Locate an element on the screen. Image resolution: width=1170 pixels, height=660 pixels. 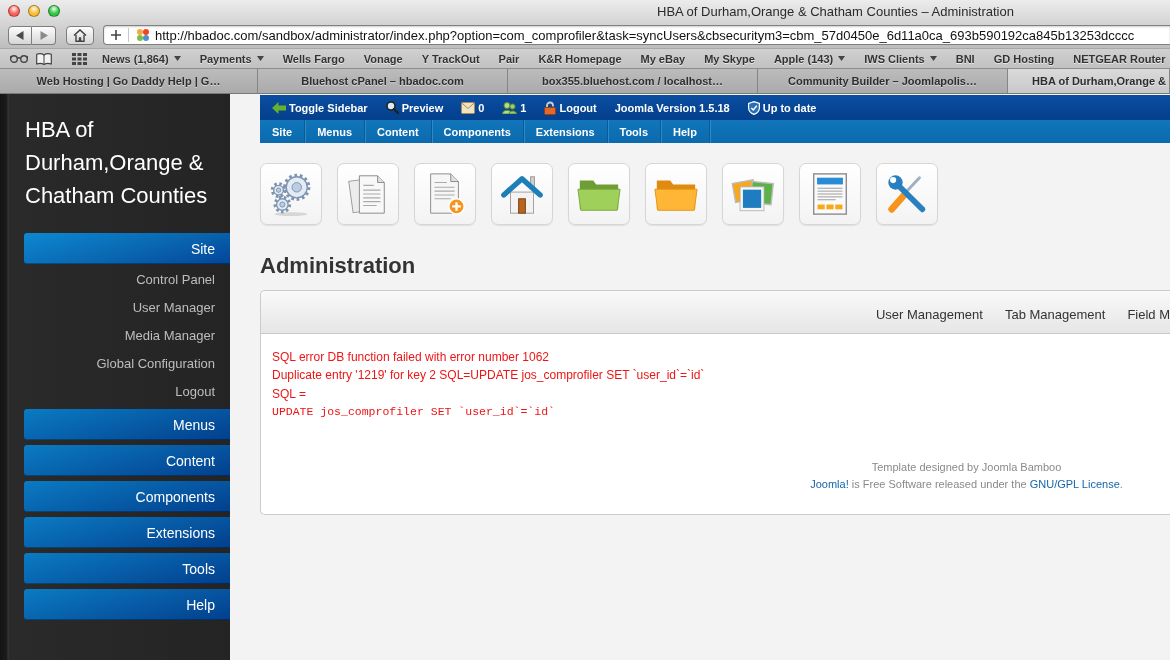
address-field: http://hbadoc.com/sandbox/administrator/index.php?option=com_comprofiler&task=syncUsers&cbsecuritym3=cbm_57d0450e_6d11a0ca_693b590192ca845b13253dcccc is located at coordinates (636, 35).